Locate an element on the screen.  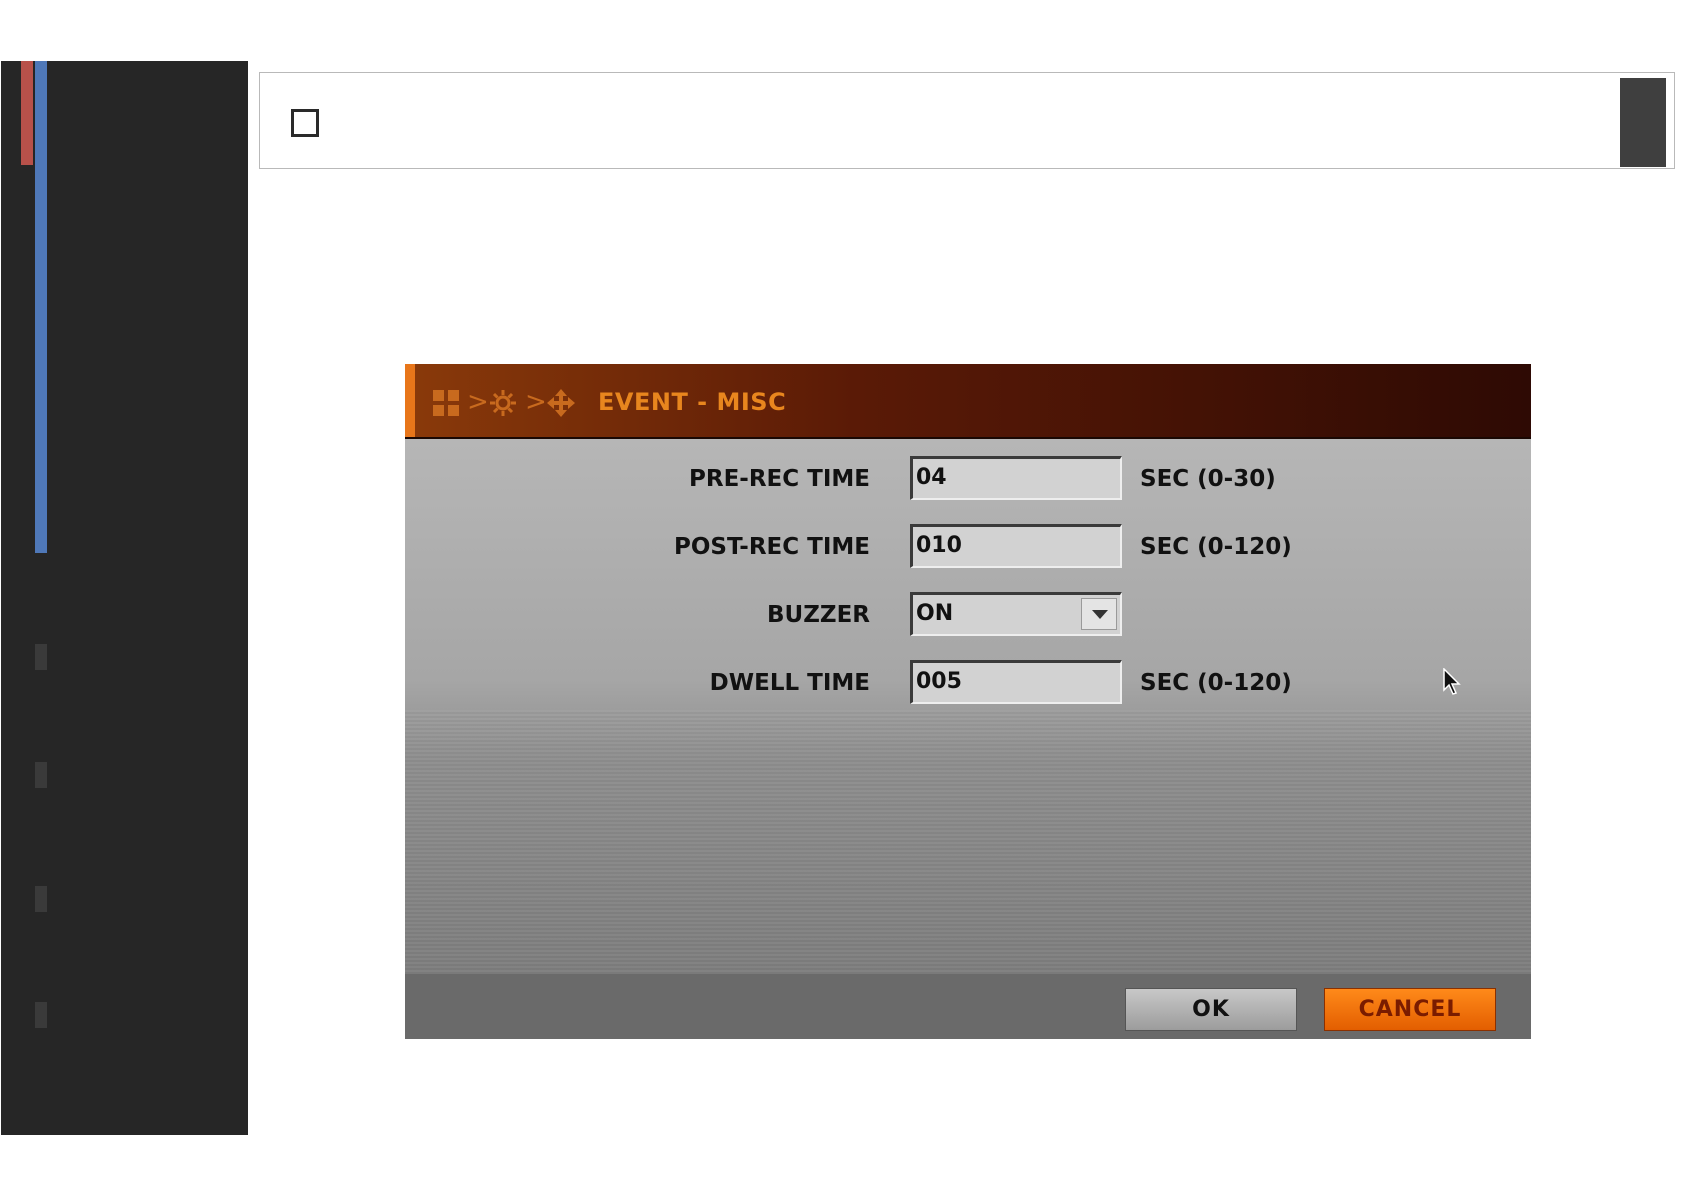
dwell-time-label: DWELL TIME is located at coordinates (789, 683).